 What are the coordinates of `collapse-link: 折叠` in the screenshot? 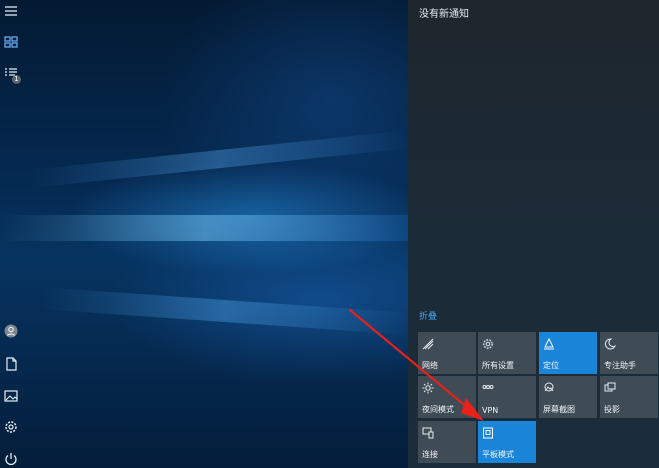 It's located at (428, 315).